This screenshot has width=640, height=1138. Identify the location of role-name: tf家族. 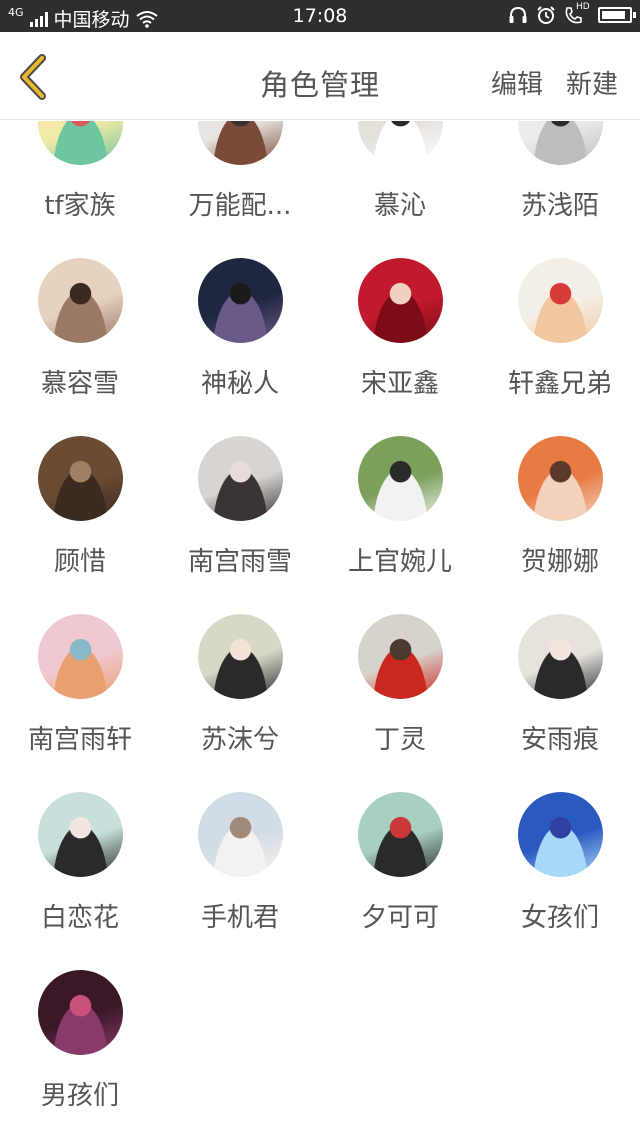
(80, 206).